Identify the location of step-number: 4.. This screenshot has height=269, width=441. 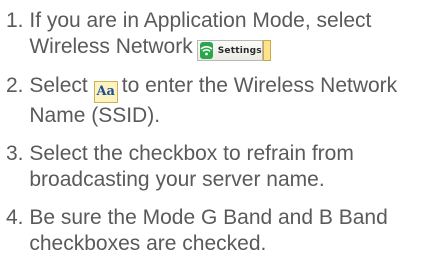
(18, 217).